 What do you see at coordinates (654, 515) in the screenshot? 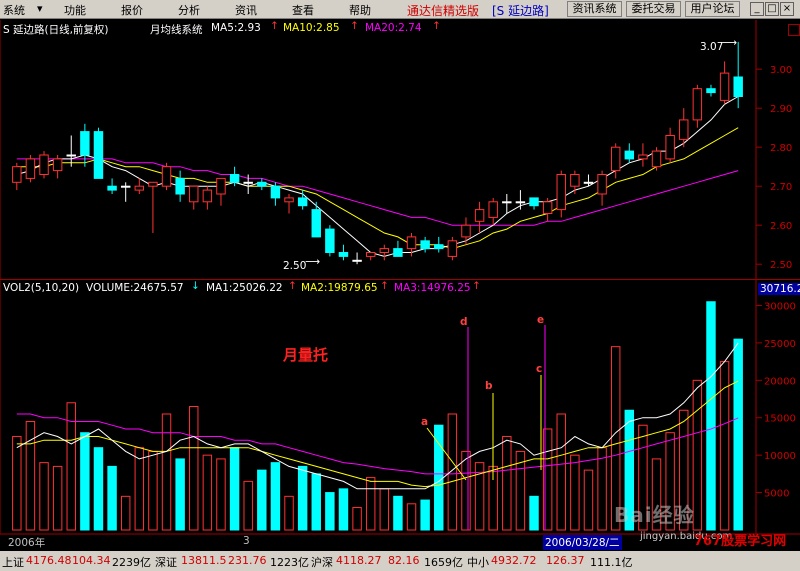
I see `baidu-watermark: Bai经验` at bounding box center [654, 515].